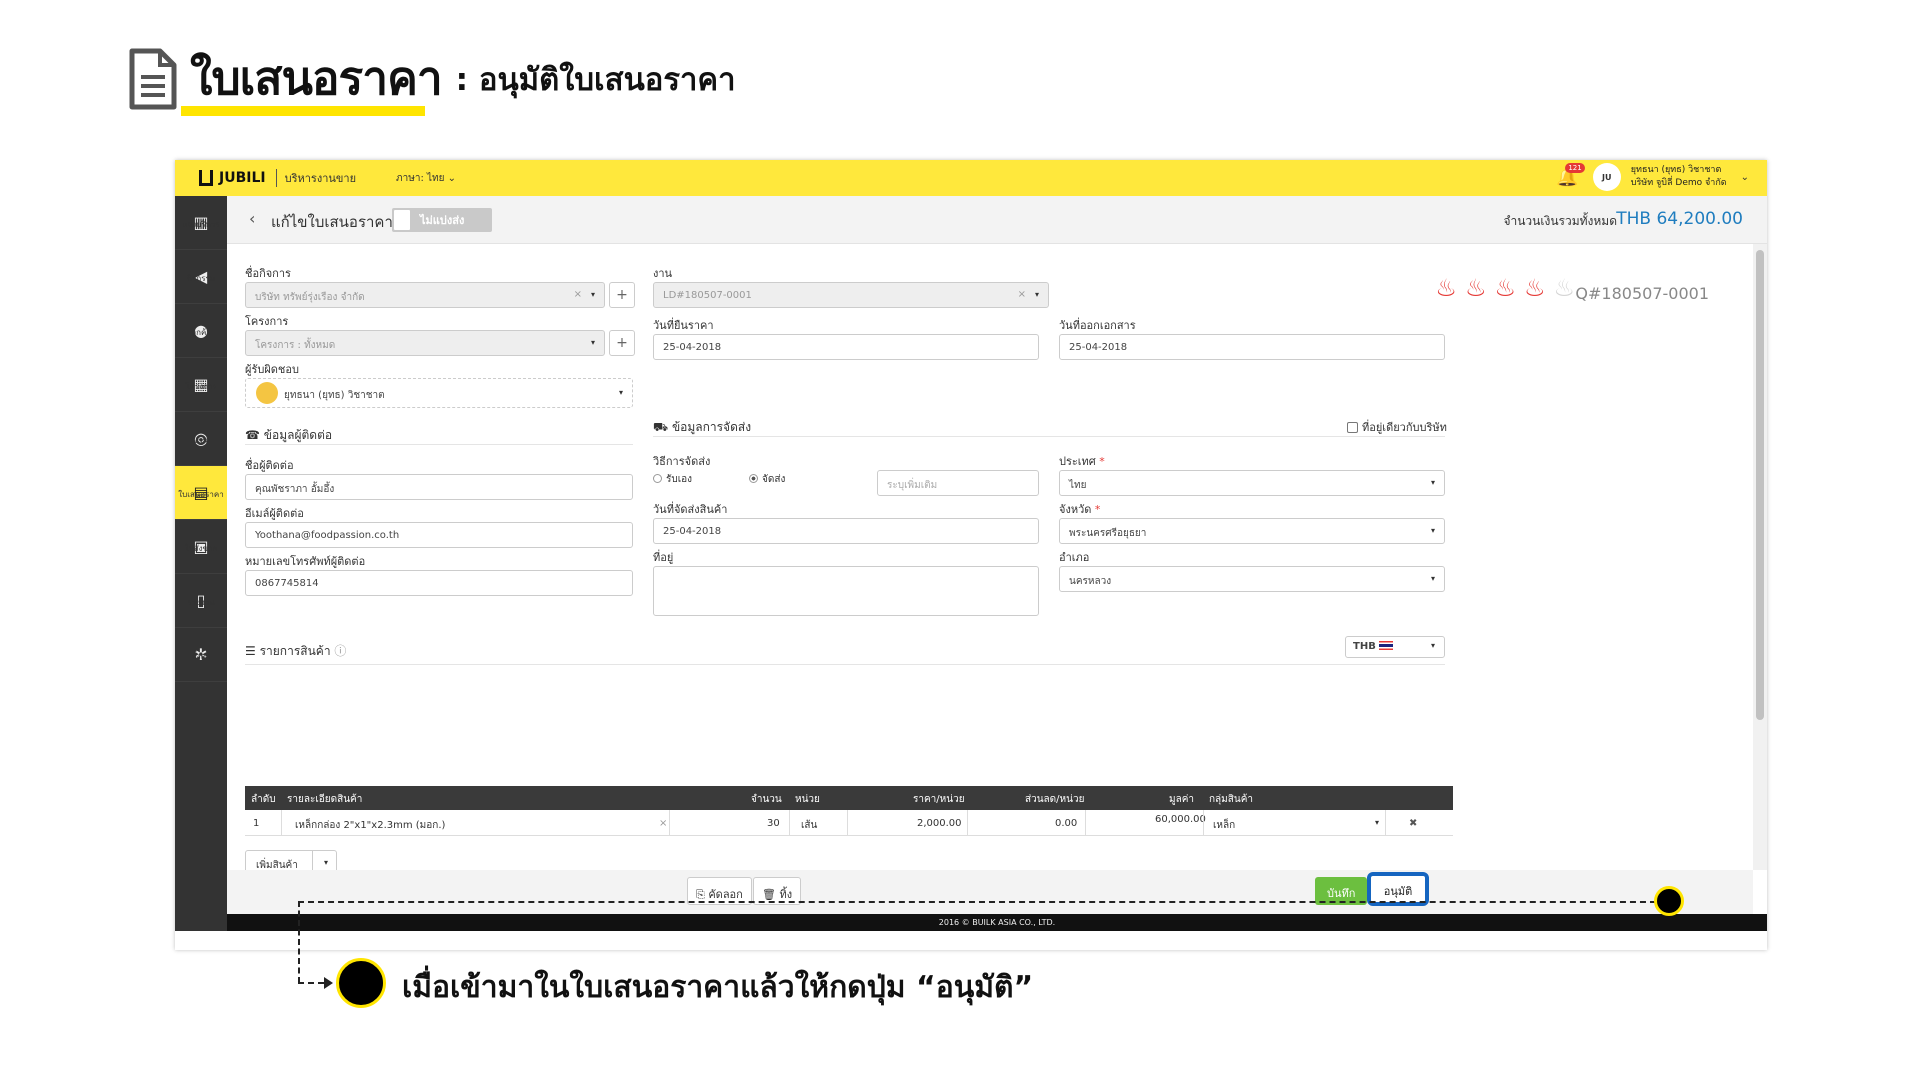 The image size is (1920, 1080). What do you see at coordinates (1395, 647) in the screenshot?
I see `currency-select: THB ▾` at bounding box center [1395, 647].